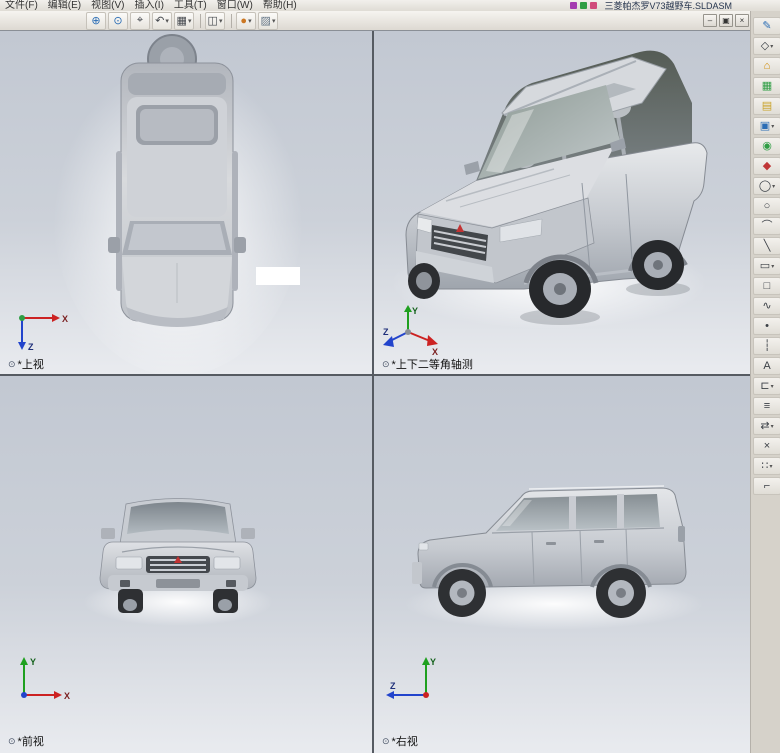  Describe the element at coordinates (215, 20) in the screenshot. I see `display-style-icon: ◫ ▾` at that location.